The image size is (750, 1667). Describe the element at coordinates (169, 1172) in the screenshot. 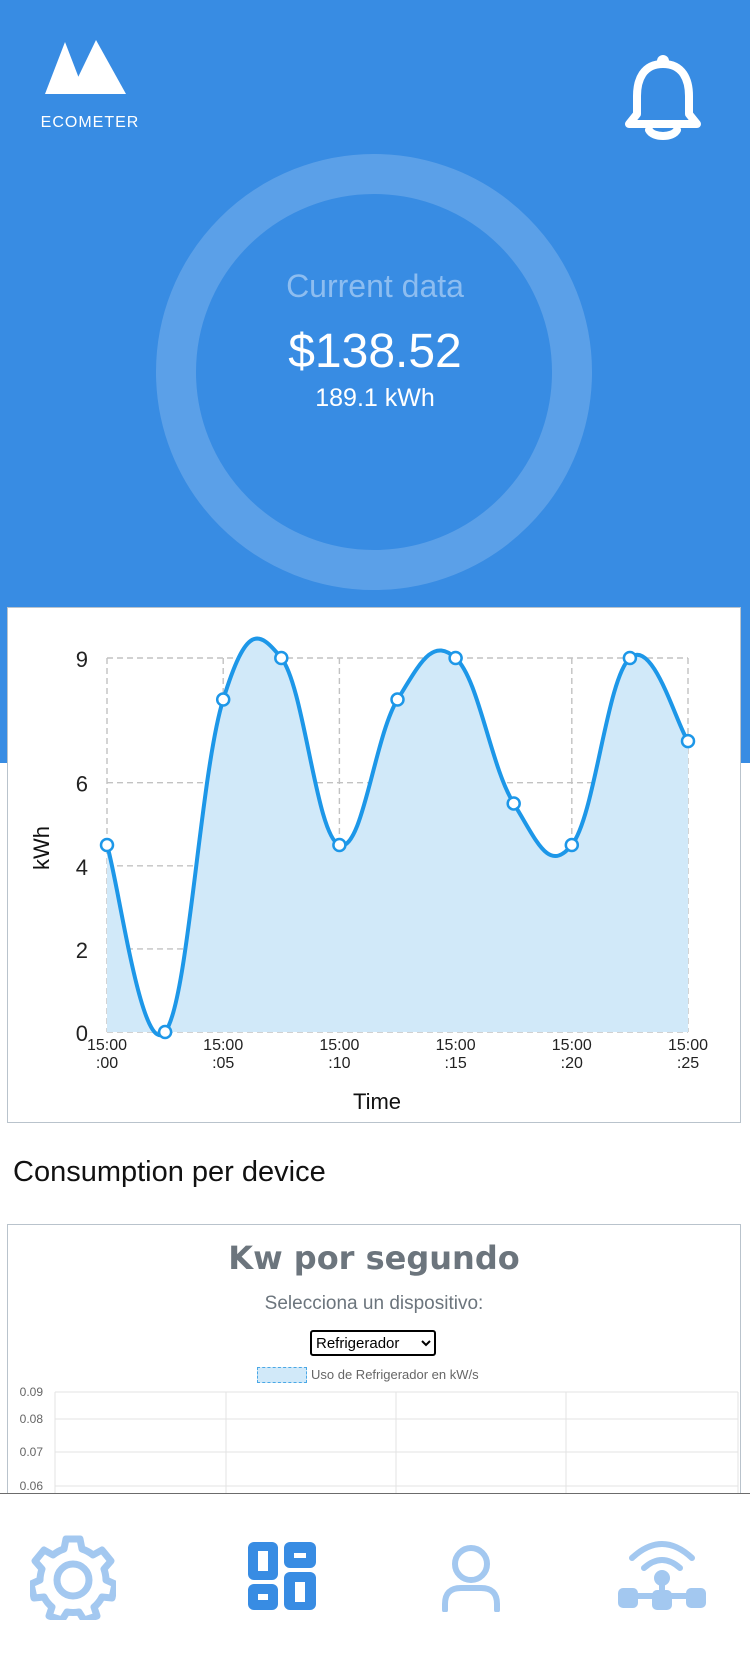

I see `section-title: Consumption per device` at that location.